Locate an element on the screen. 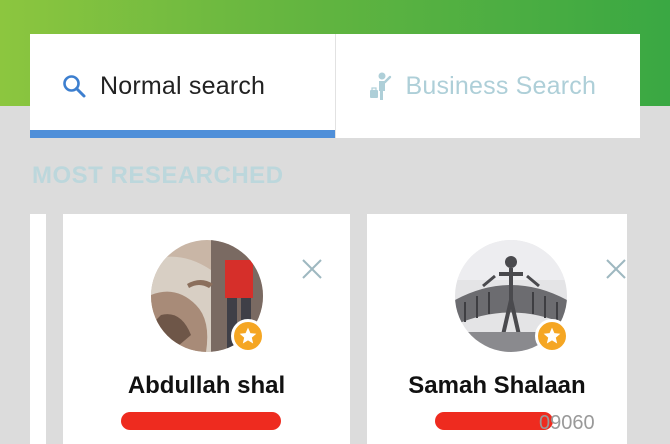  previous-card-edge is located at coordinates (38, 329).